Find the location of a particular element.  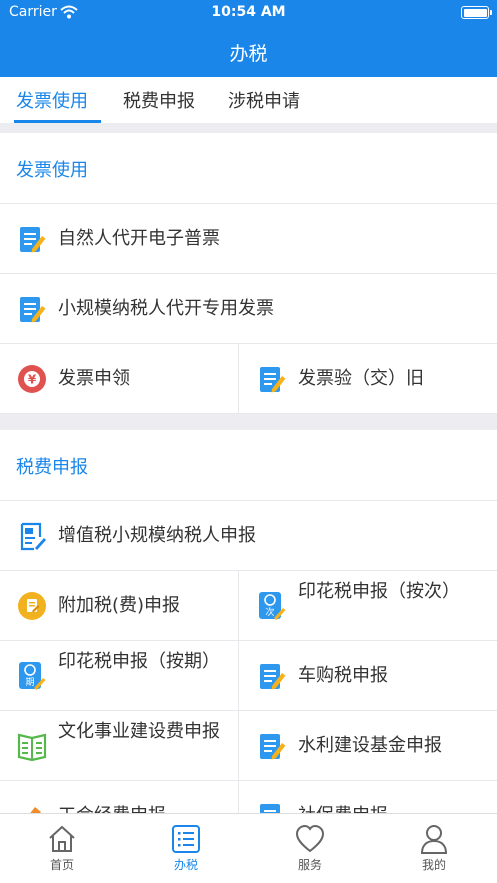

section-header-declaration: 税费申报 is located at coordinates (248, 465).